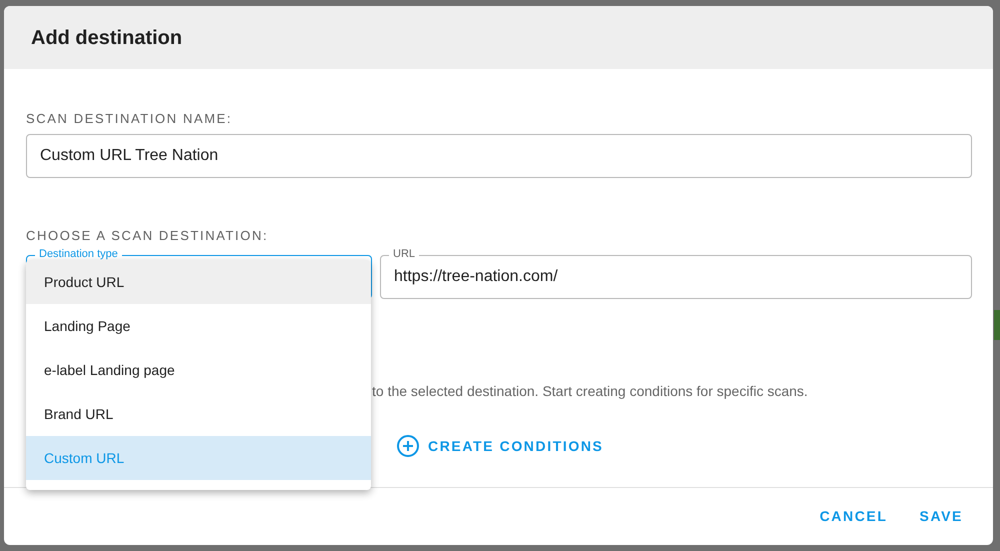 The image size is (1000, 551). I want to click on background-strip, so click(997, 325).